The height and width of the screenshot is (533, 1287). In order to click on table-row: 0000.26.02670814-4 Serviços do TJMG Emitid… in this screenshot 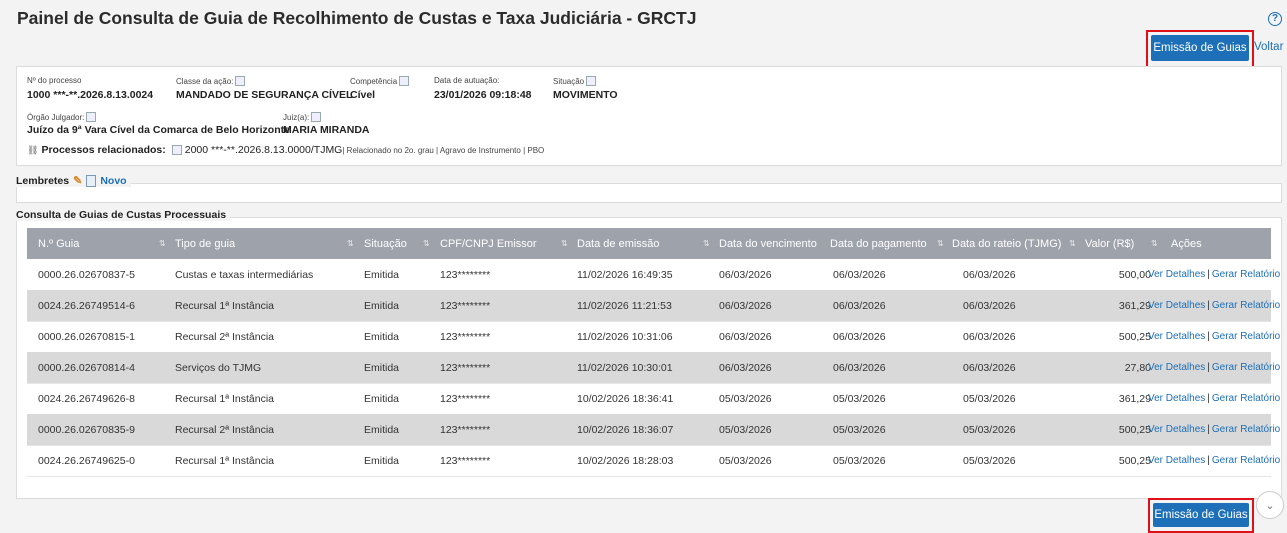, I will do `click(653, 368)`.